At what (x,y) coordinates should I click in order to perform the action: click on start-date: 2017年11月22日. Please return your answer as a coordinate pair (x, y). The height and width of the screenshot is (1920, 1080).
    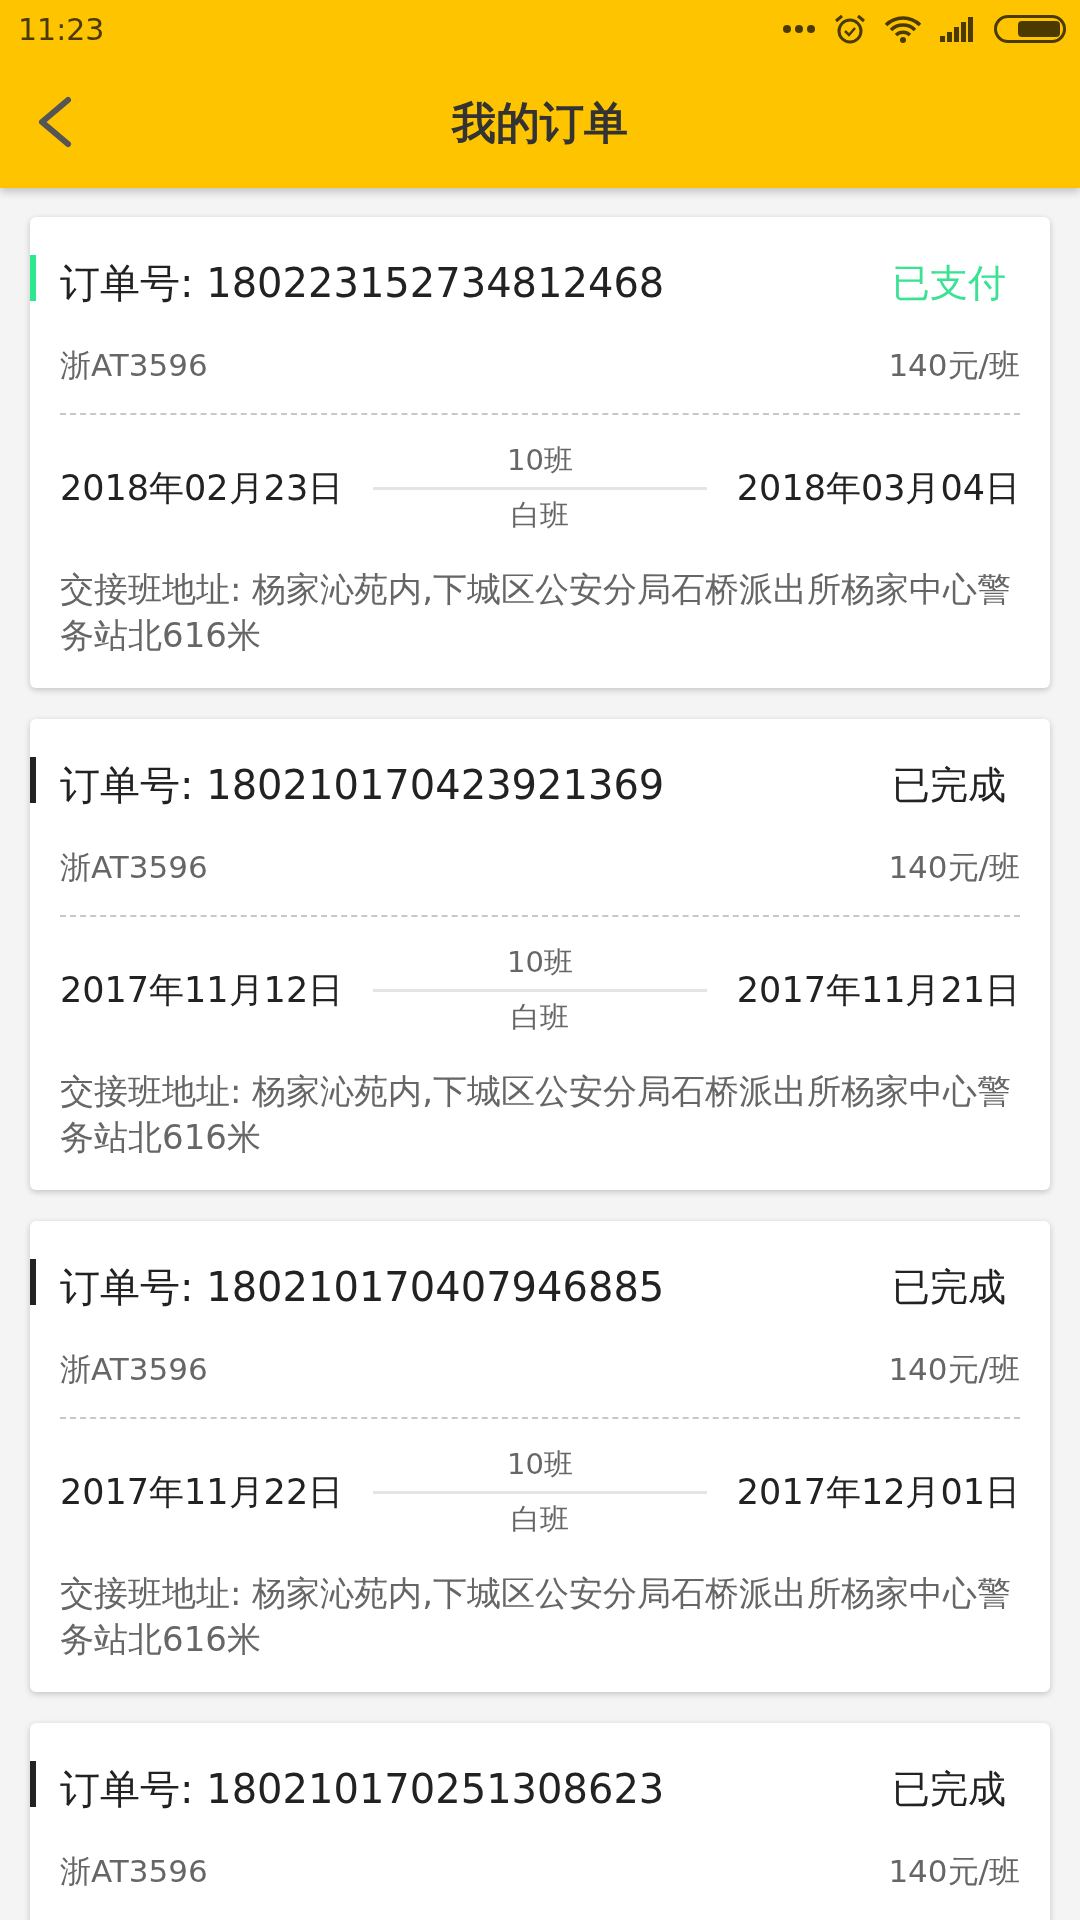
    Looking at the image, I should click on (202, 1492).